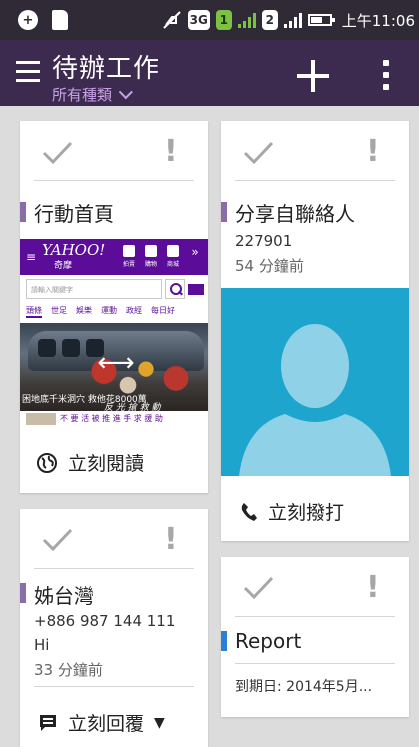 The height and width of the screenshot is (747, 419). I want to click on app-bar: 待辦工作 所有種類, so click(209, 73).